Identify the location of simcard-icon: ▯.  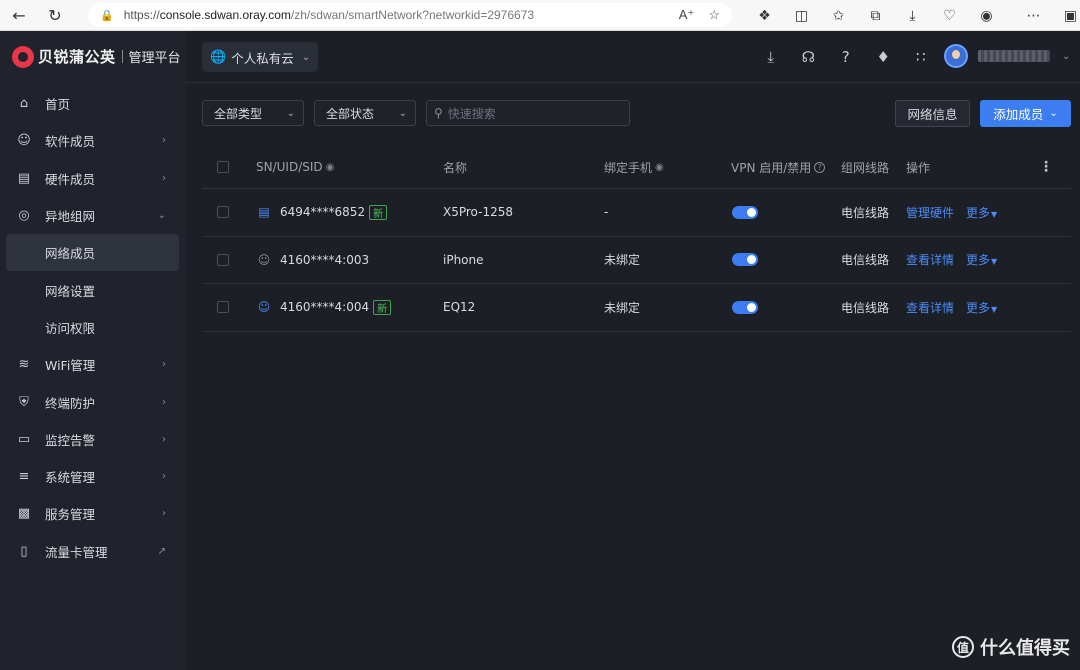
(24, 551).